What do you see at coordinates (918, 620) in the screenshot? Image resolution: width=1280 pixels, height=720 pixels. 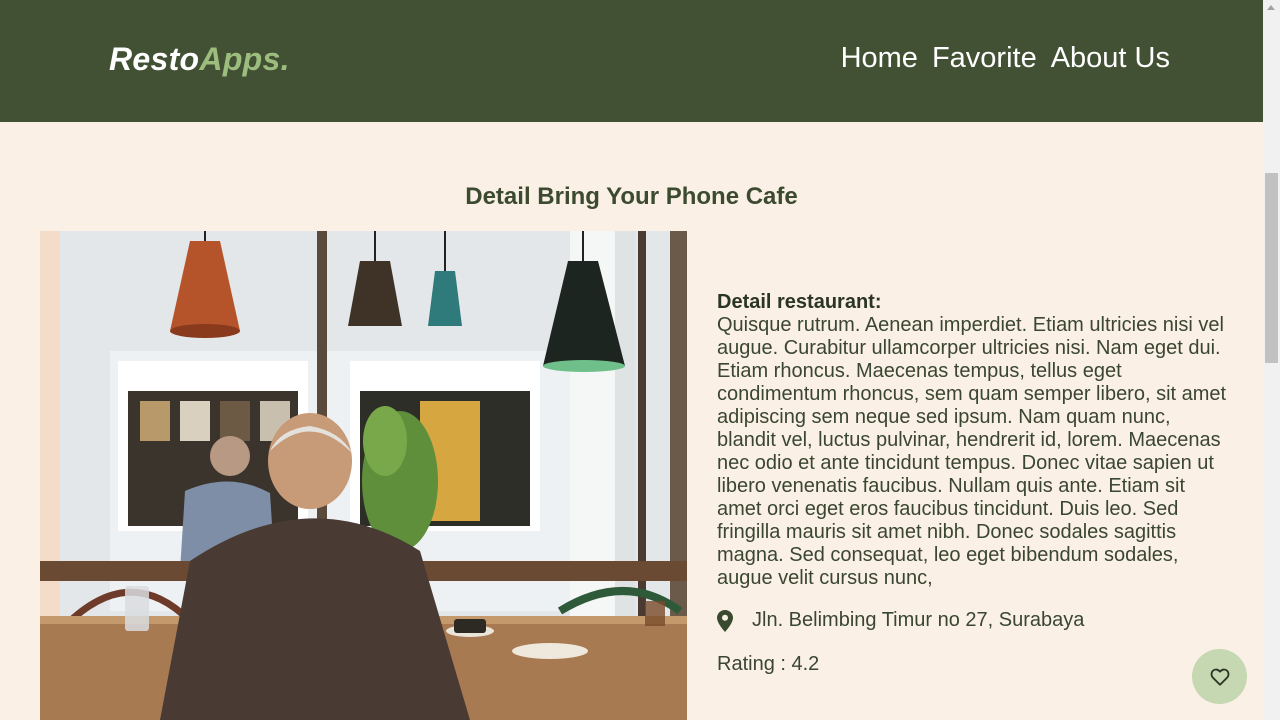 I see `restaurant-address: Jln. Belimbing Timur no 27, Surabaya` at bounding box center [918, 620].